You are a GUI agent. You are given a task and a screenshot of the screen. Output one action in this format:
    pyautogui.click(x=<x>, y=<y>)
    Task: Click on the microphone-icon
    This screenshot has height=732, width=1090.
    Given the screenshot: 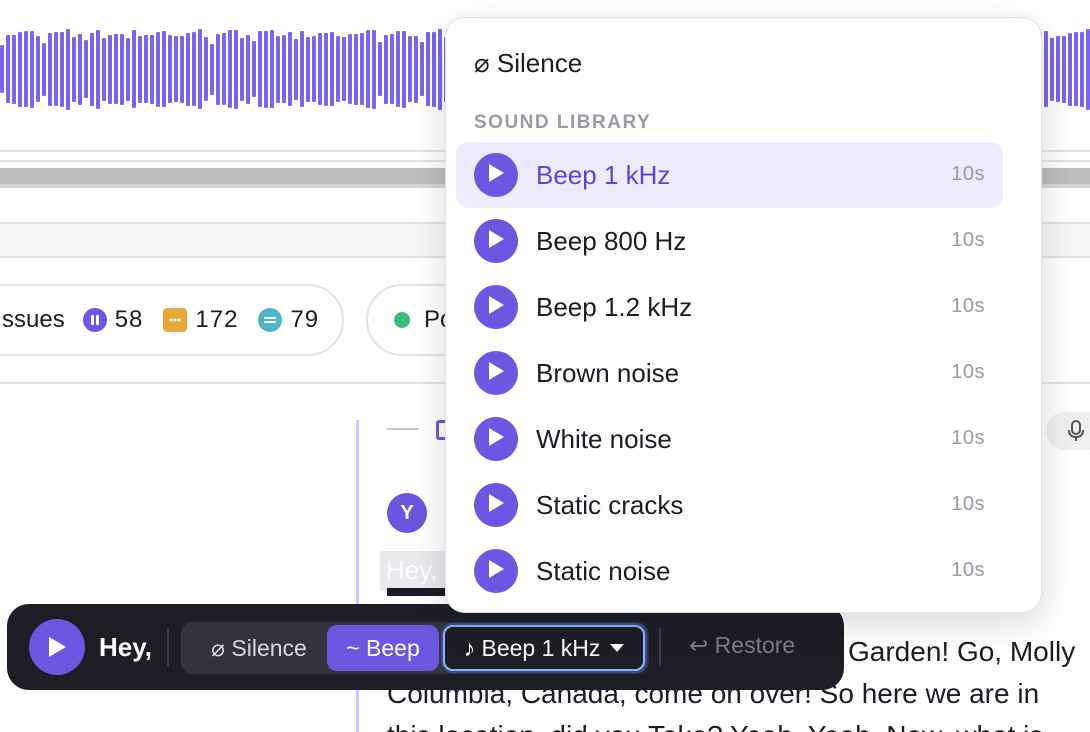 What is the action you would take?
    pyautogui.click(x=1076, y=430)
    